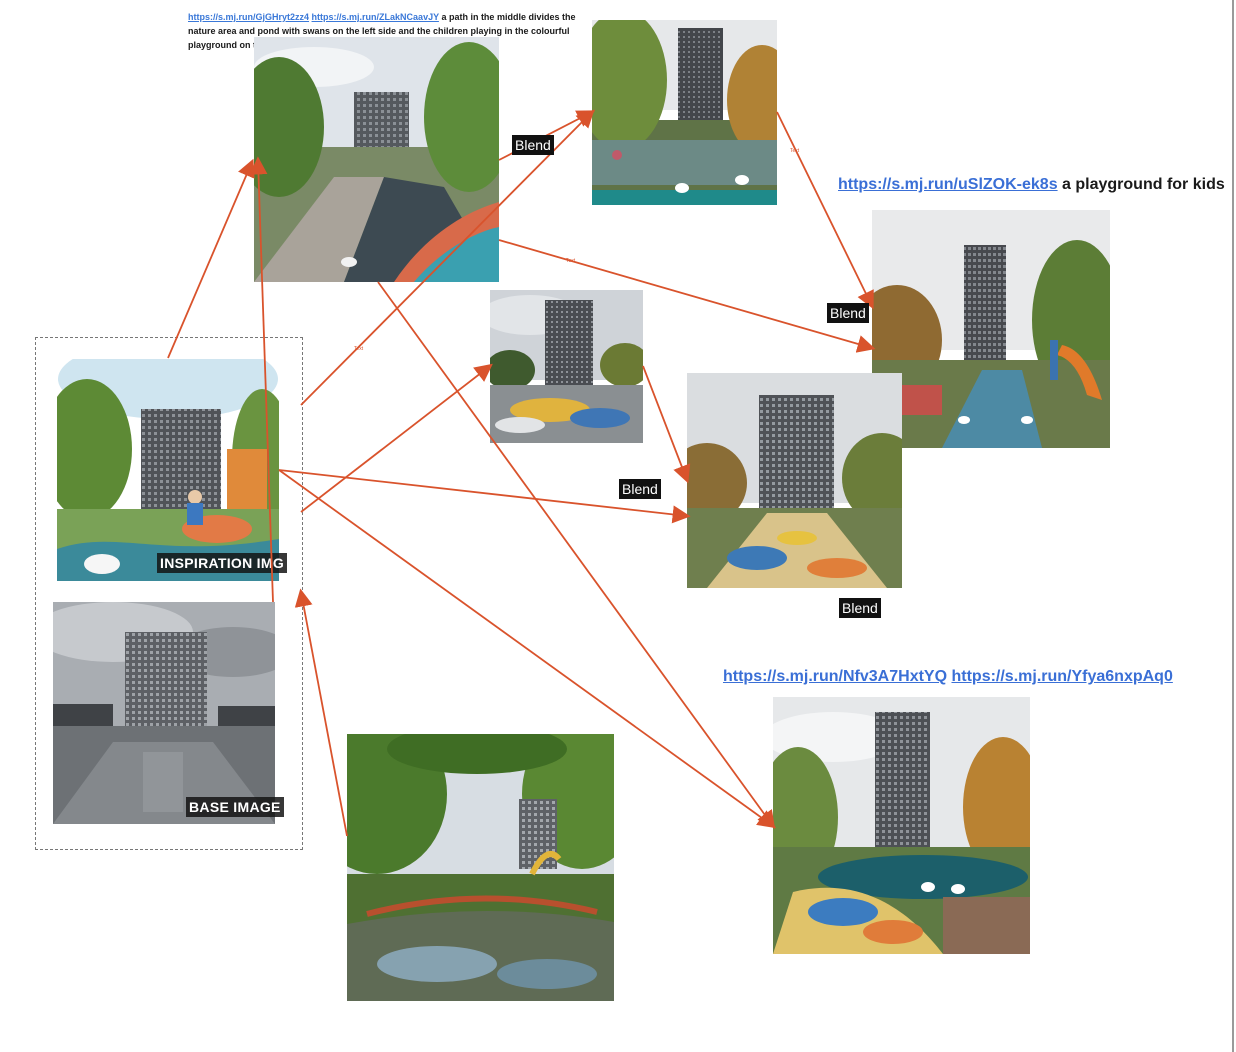  Describe the element at coordinates (825, 210) in the screenshot. I see `arrow-blend-1-to-playground` at that location.